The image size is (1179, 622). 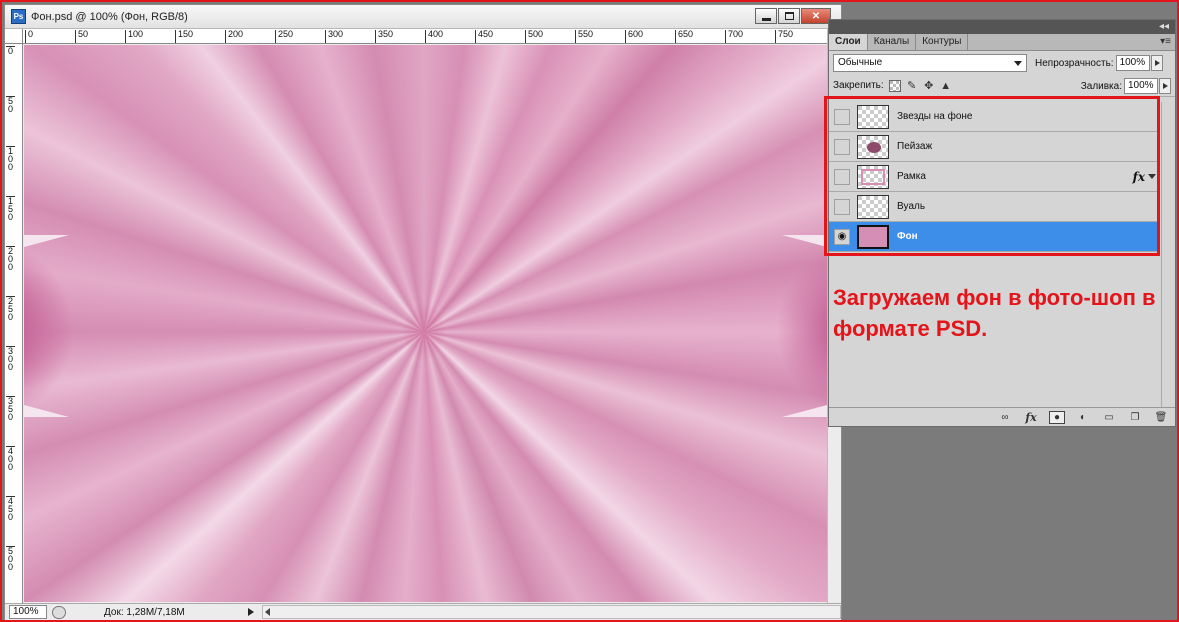 What do you see at coordinates (1005, 417) in the screenshot?
I see `link-layers-icon: ∞` at bounding box center [1005, 417].